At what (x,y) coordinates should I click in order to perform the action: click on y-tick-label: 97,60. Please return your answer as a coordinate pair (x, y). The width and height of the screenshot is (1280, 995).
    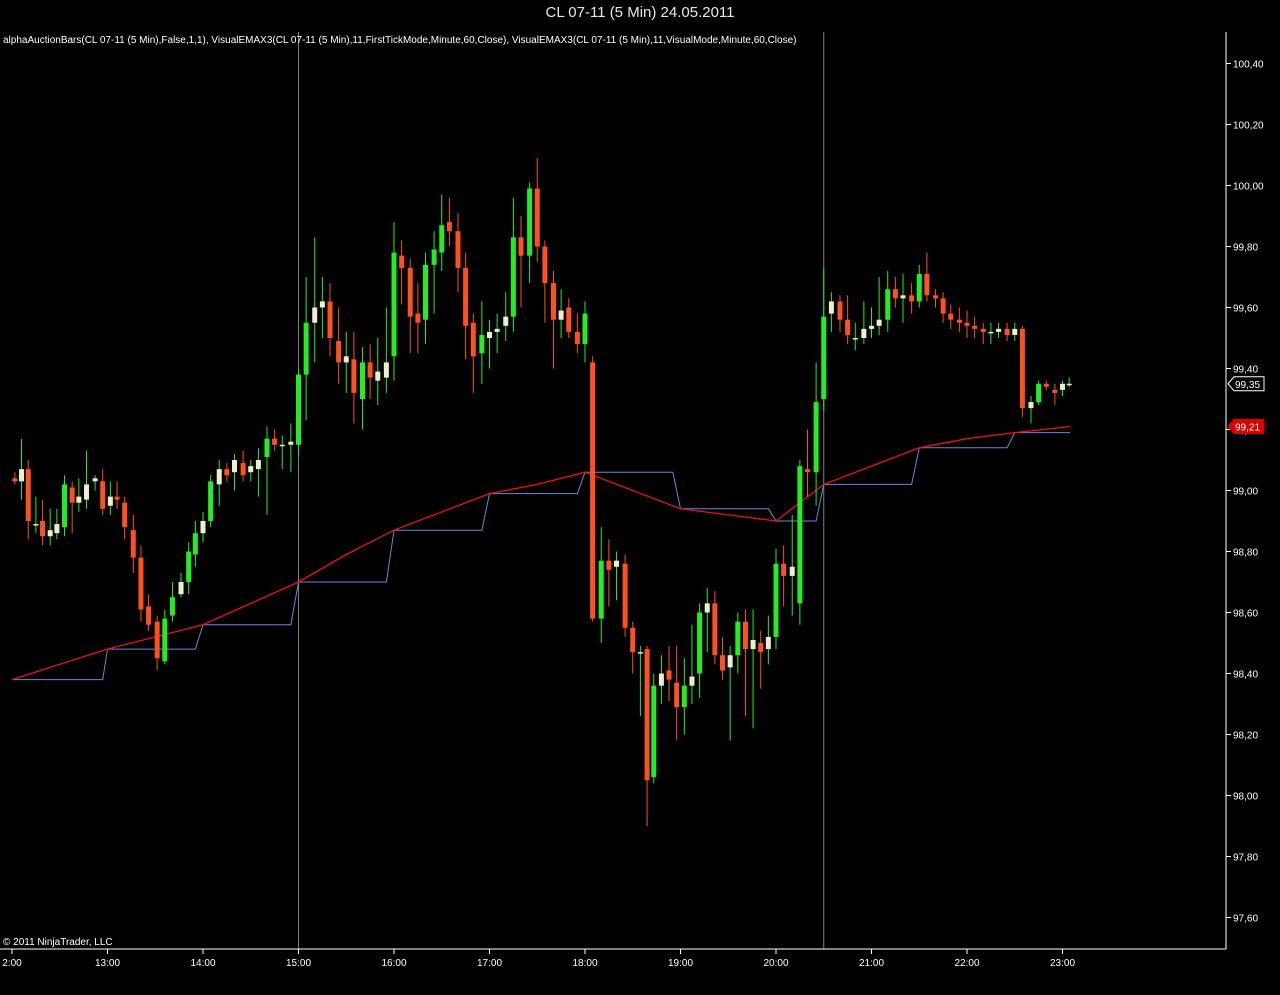
    Looking at the image, I should click on (1245, 919).